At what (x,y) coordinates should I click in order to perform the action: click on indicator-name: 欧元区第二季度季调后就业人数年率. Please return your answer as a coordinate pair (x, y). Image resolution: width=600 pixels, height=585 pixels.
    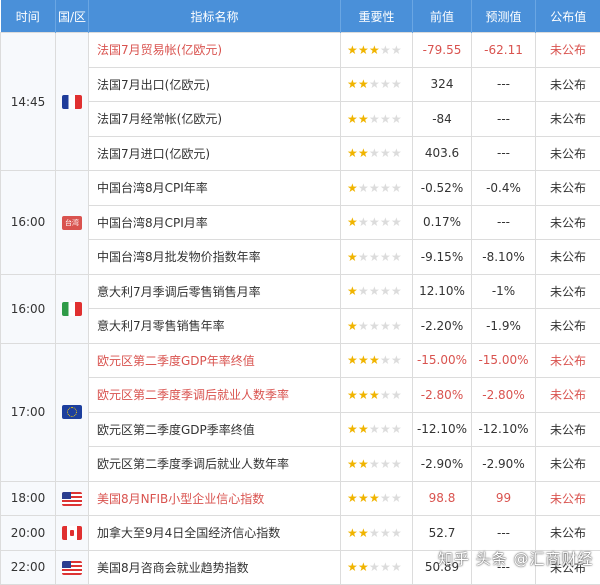
    Looking at the image, I should click on (215, 464).